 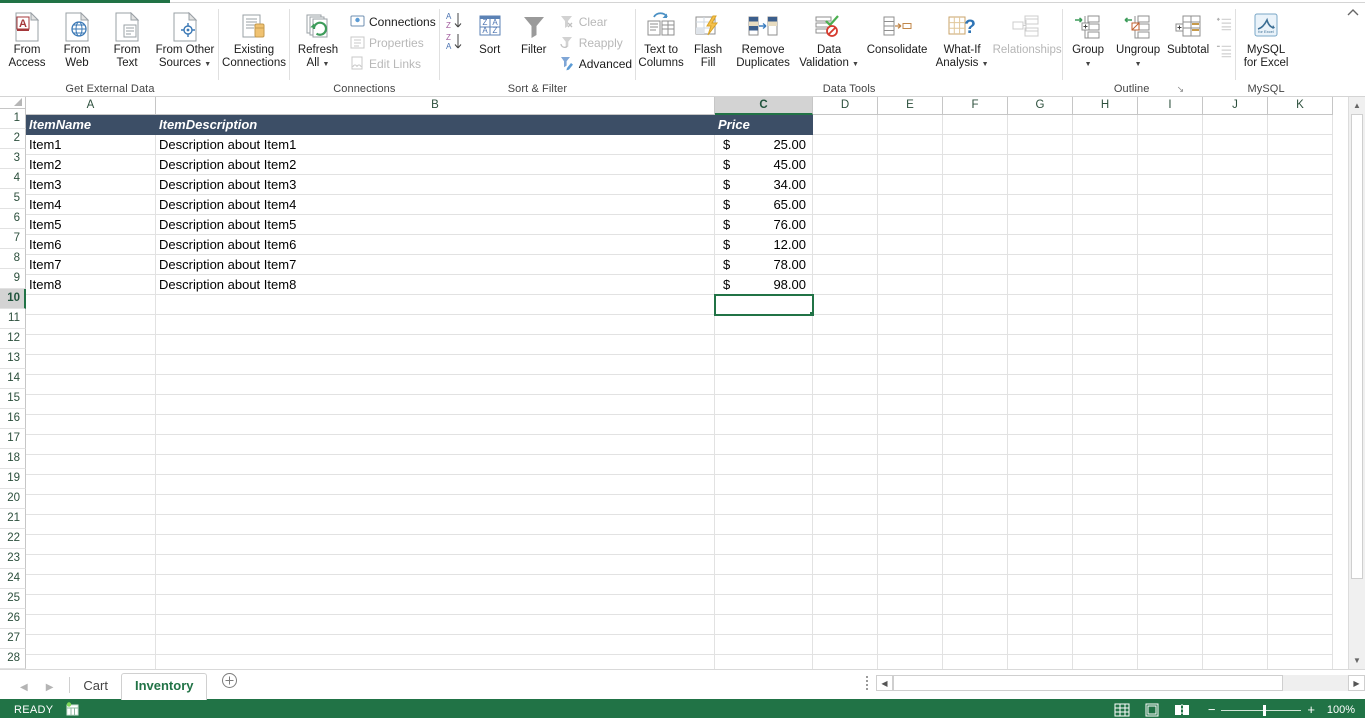 What do you see at coordinates (1235, 285) in the screenshot?
I see `cell-J9` at bounding box center [1235, 285].